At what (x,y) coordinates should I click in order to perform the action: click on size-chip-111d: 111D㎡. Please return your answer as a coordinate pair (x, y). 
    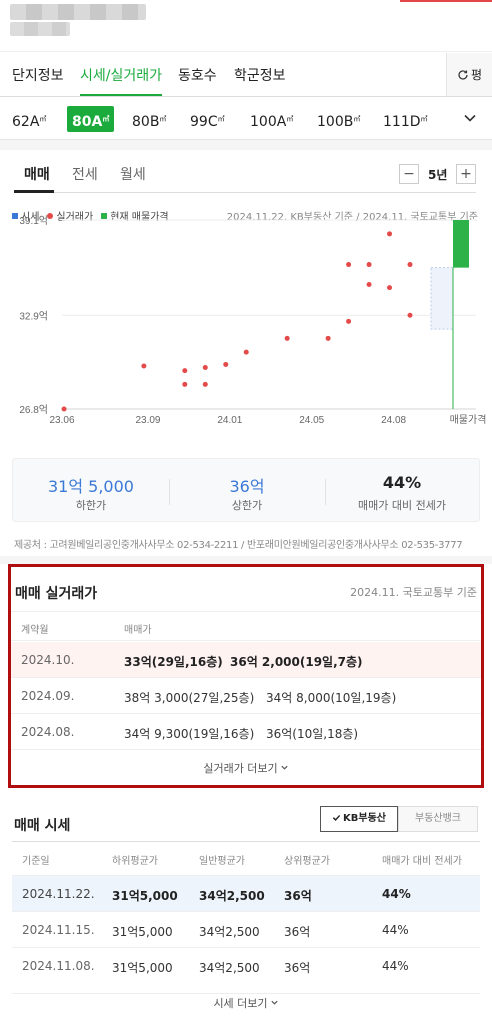
    Looking at the image, I should click on (405, 119).